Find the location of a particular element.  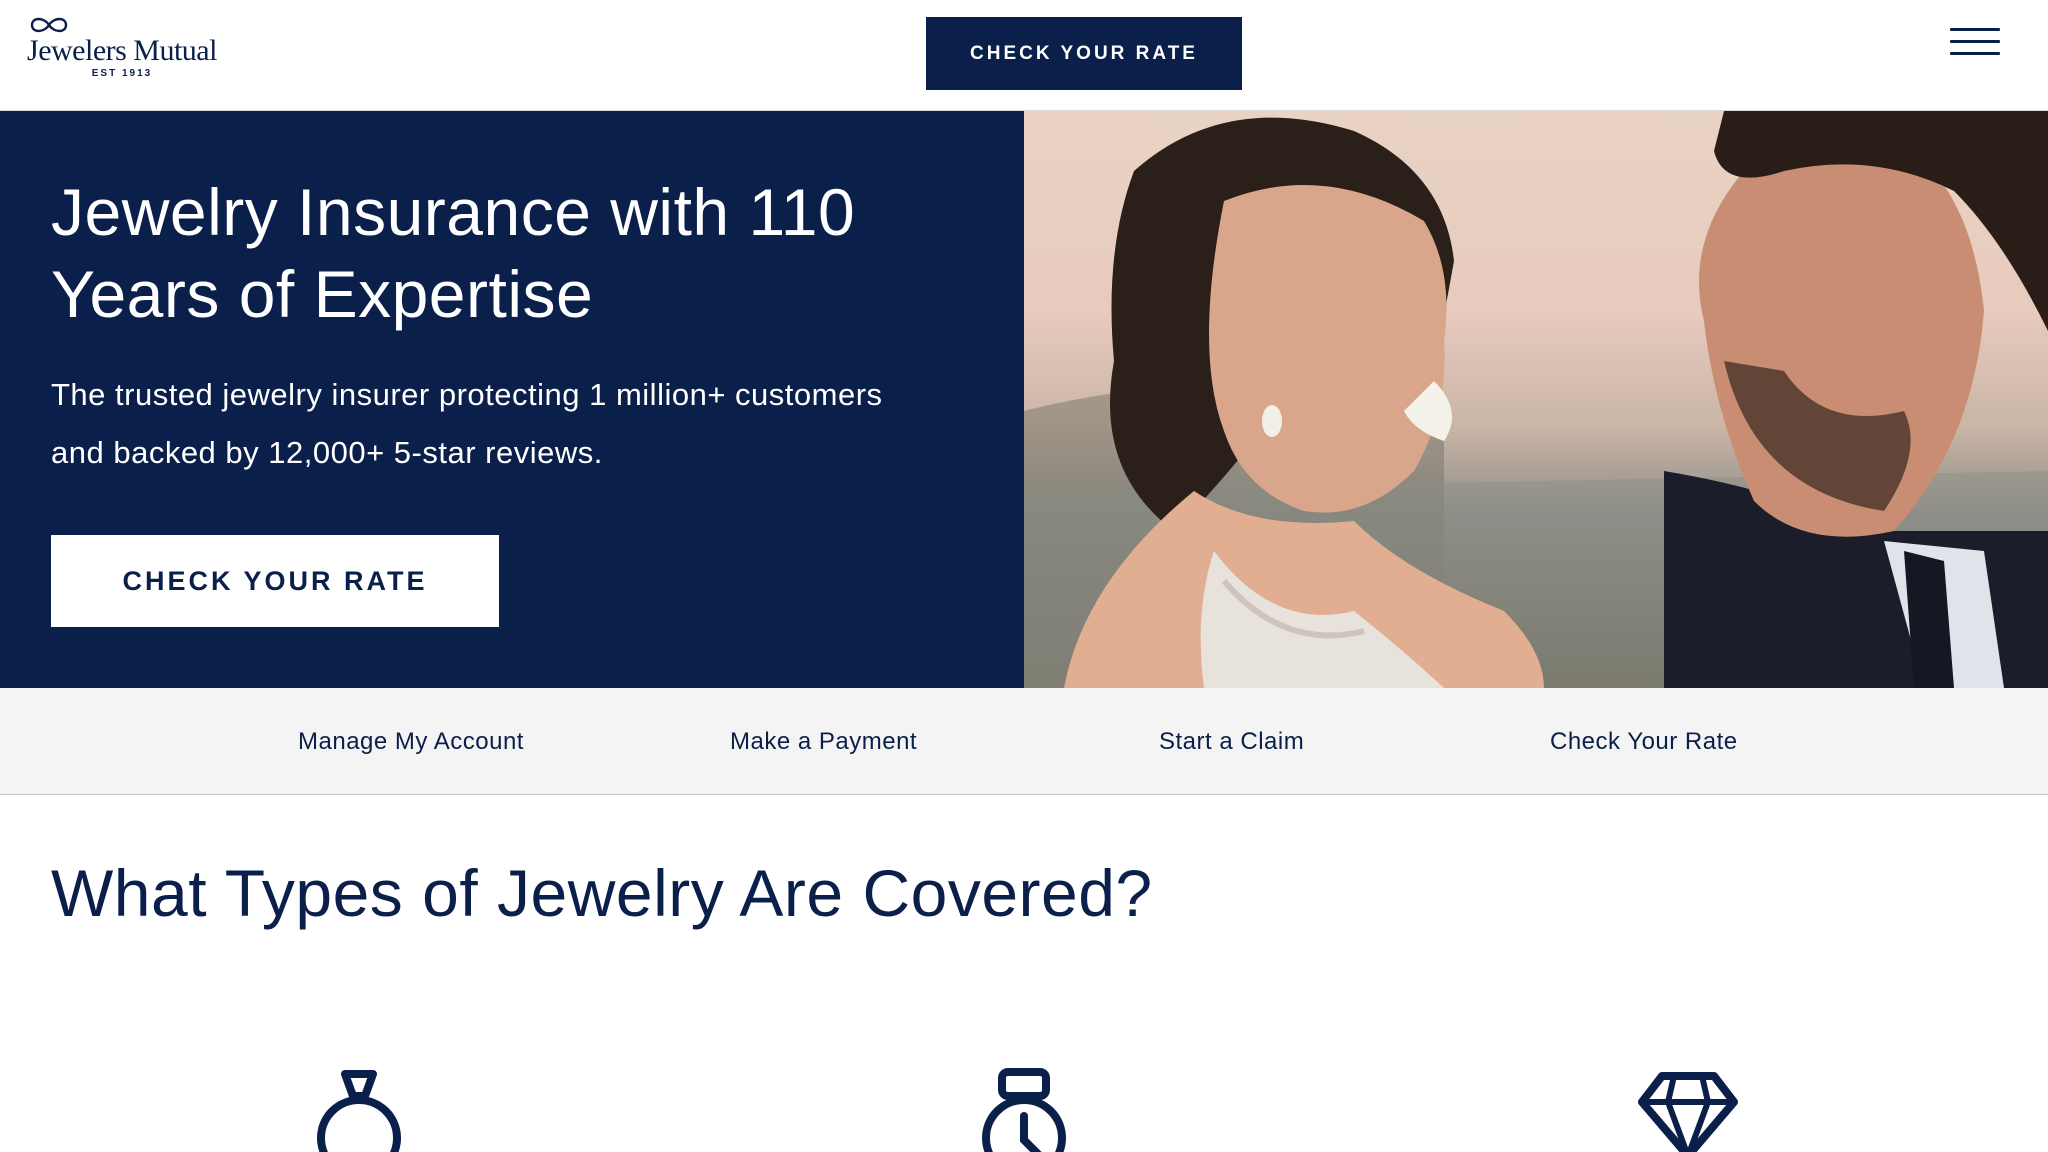

logo-wordmark: Jewelers Mutual is located at coordinates (122, 50).